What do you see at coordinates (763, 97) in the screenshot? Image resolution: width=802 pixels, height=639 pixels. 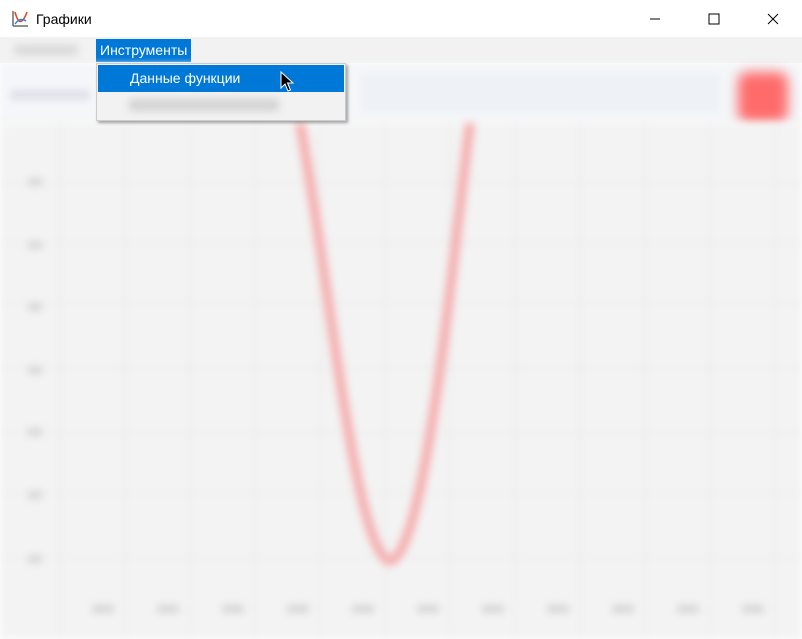 I see `red-action-button` at bounding box center [763, 97].